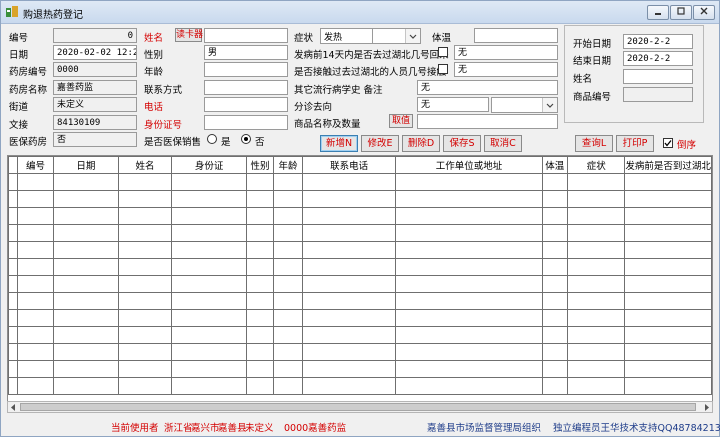 This screenshot has height=437, width=720. What do you see at coordinates (209, 165) in the screenshot?
I see `column-header: 身份证` at bounding box center [209, 165].